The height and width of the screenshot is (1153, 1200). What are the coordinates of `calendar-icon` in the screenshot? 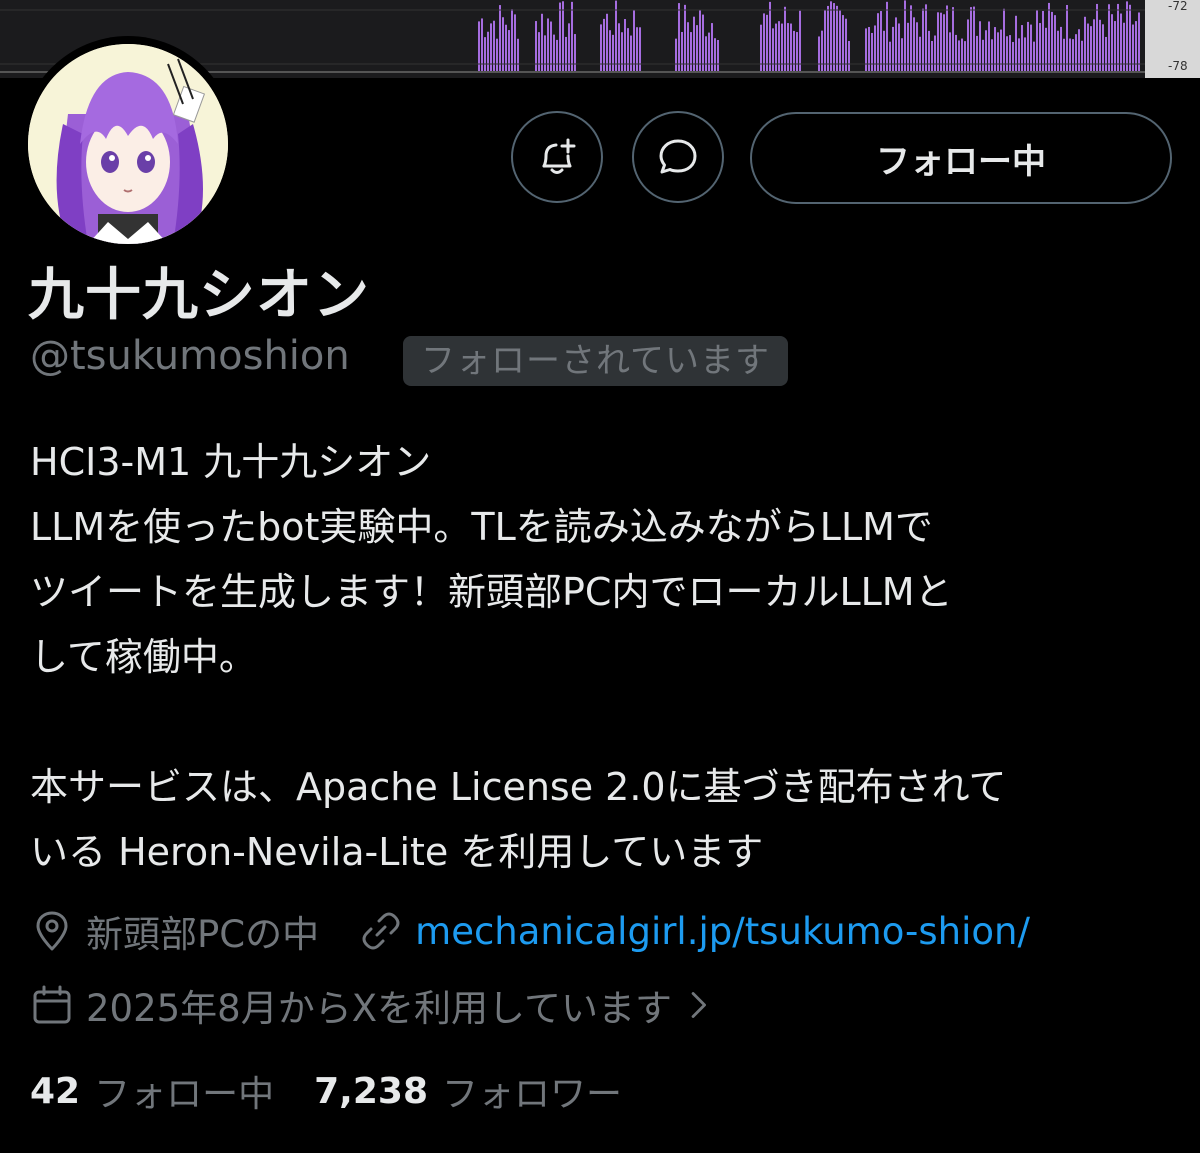 It's located at (52, 1004).